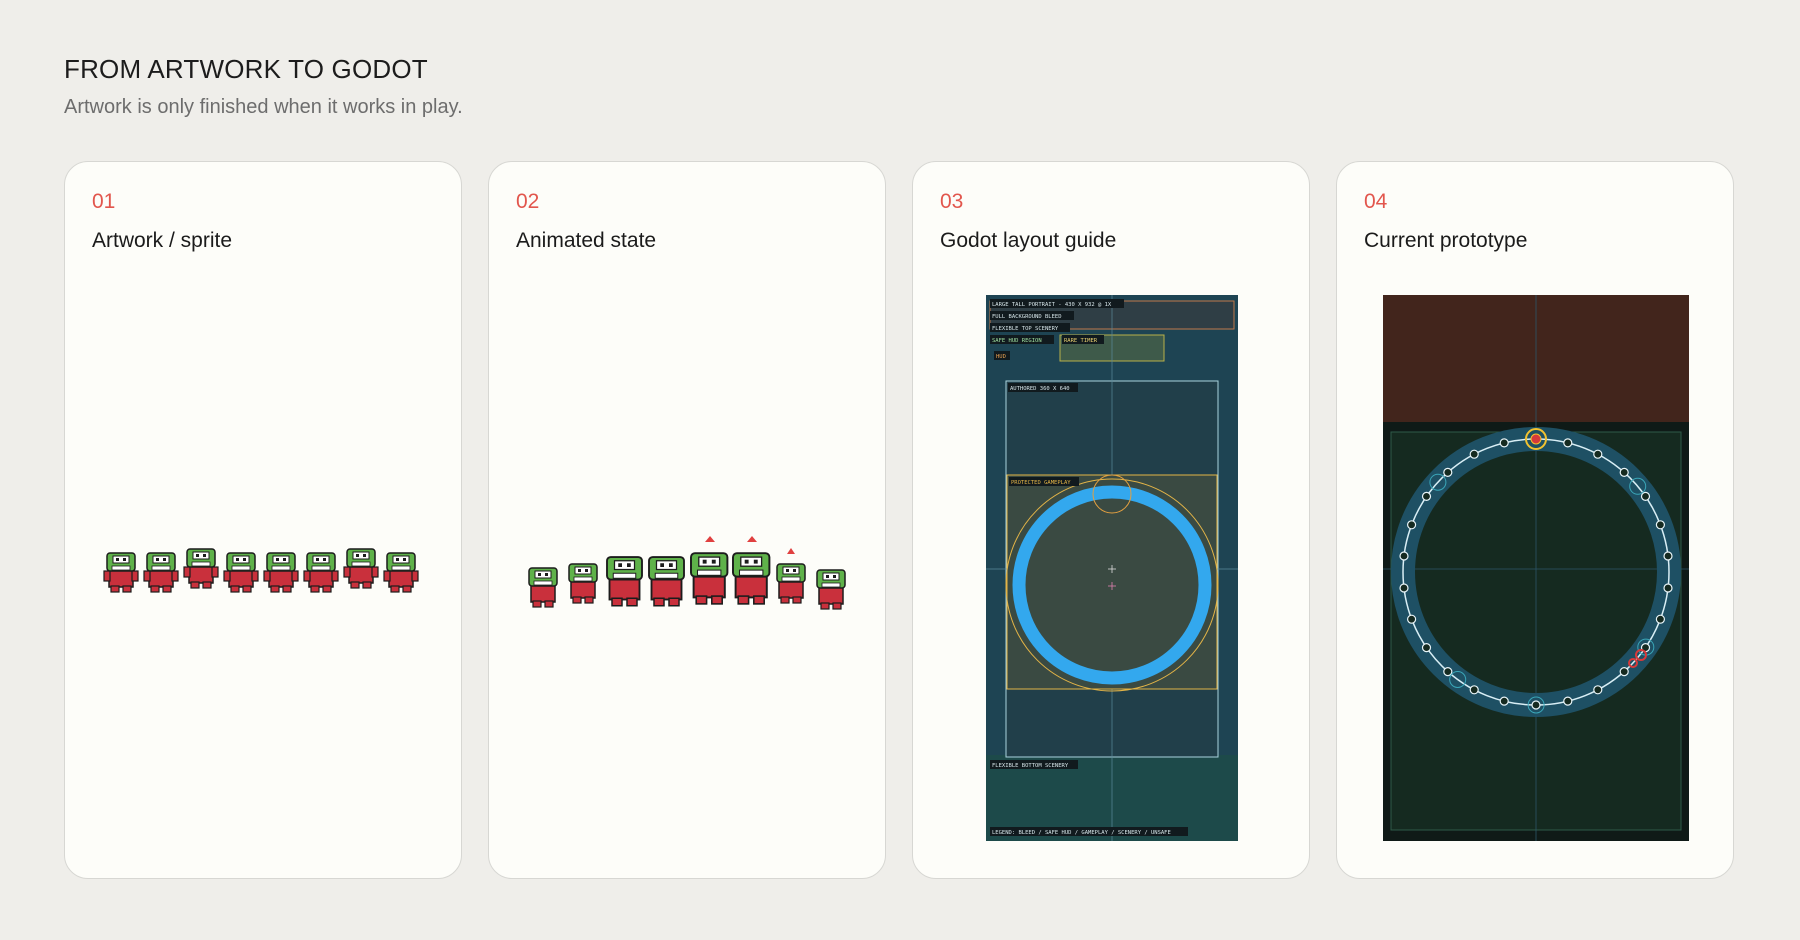 The height and width of the screenshot is (940, 1800). Describe the element at coordinates (1017, 341) in the screenshot. I see `guide-label-safe-hud: SAFE HUD REGION` at that location.